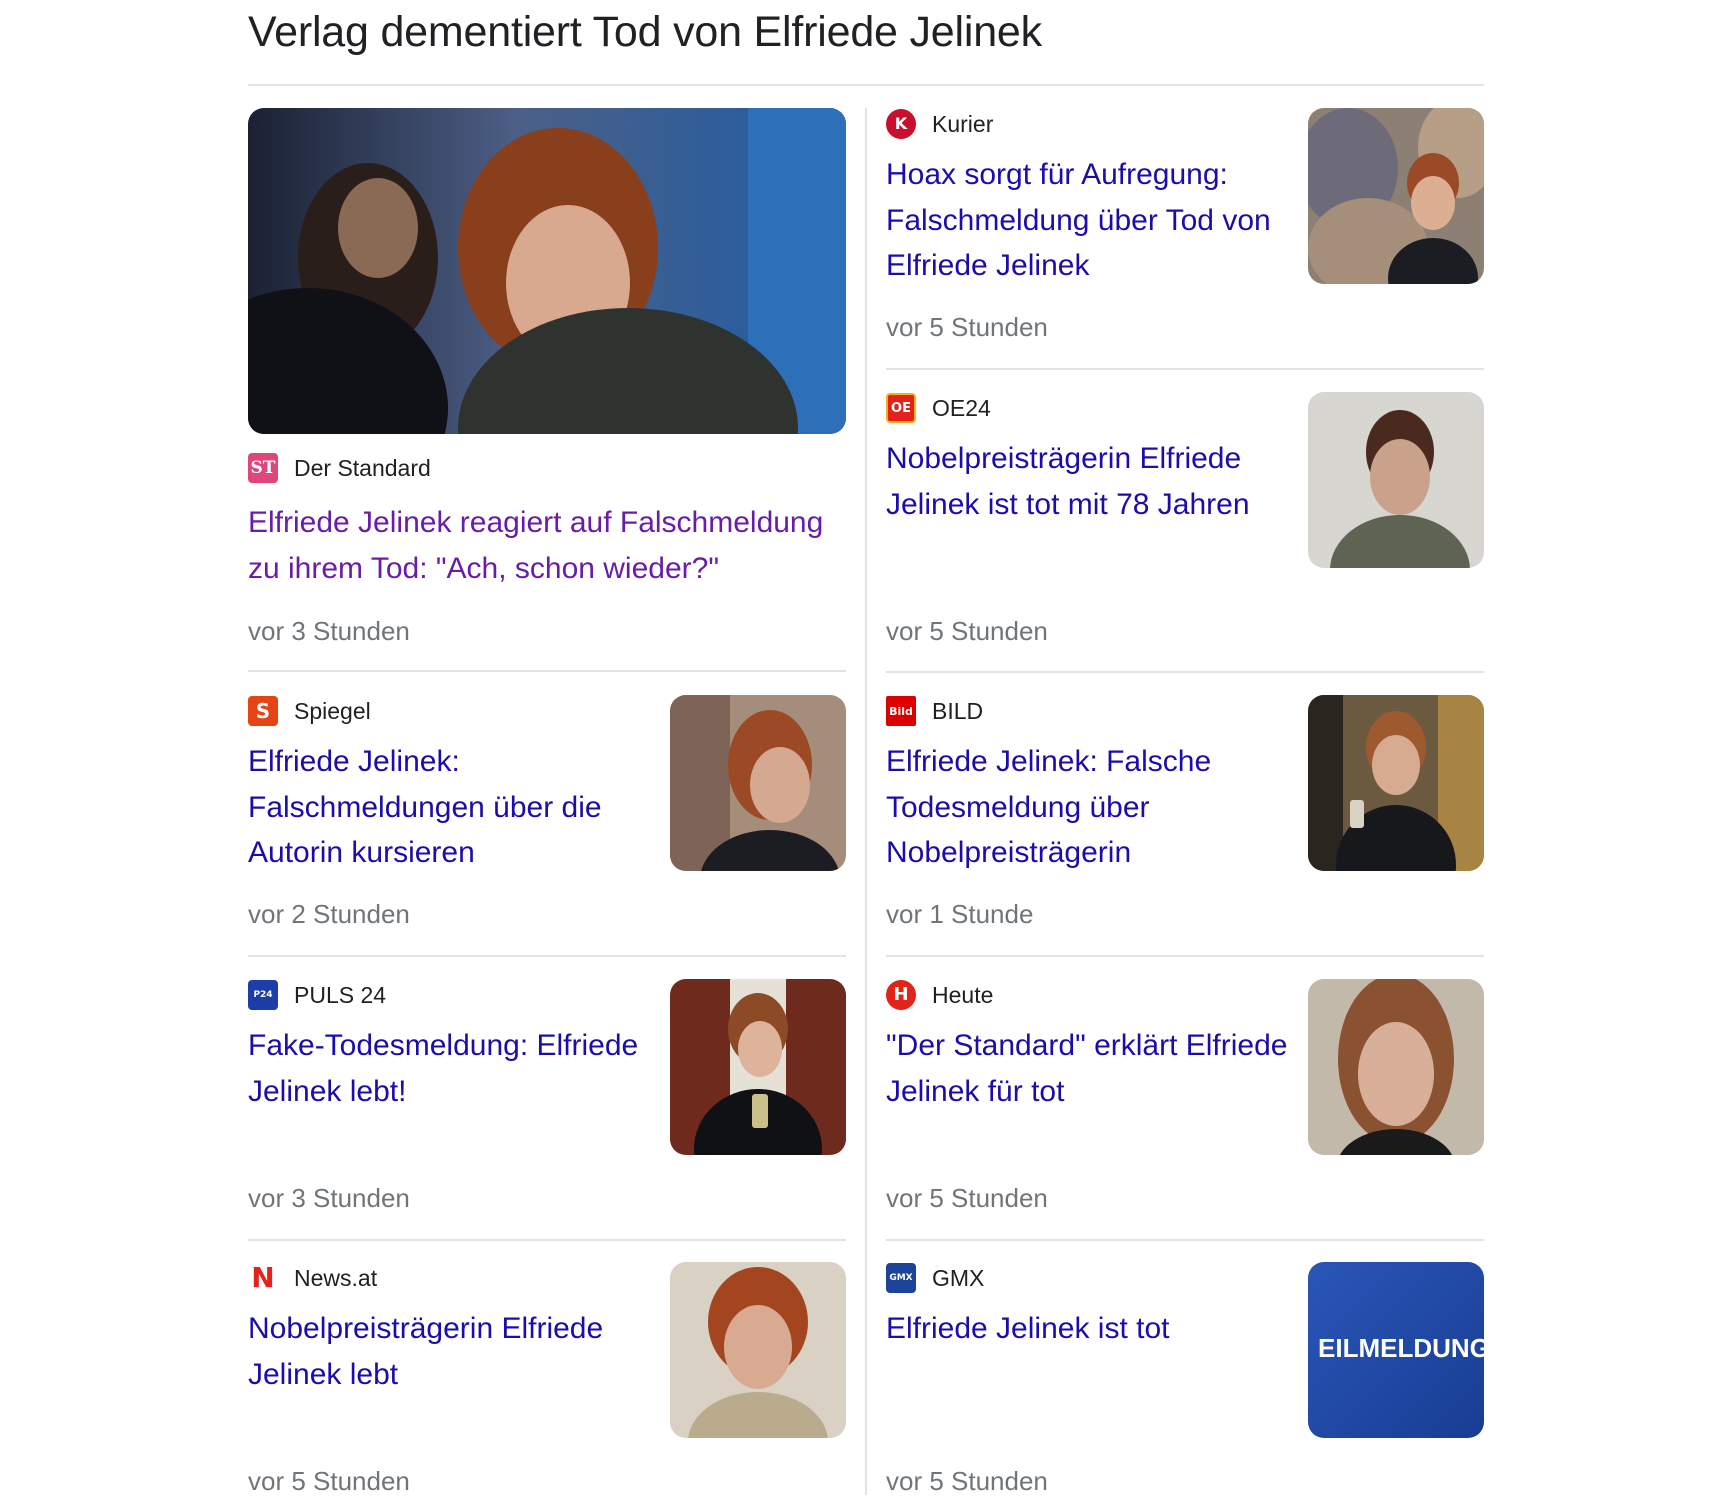  What do you see at coordinates (958, 1277) in the screenshot?
I see `source-name: GMX` at bounding box center [958, 1277].